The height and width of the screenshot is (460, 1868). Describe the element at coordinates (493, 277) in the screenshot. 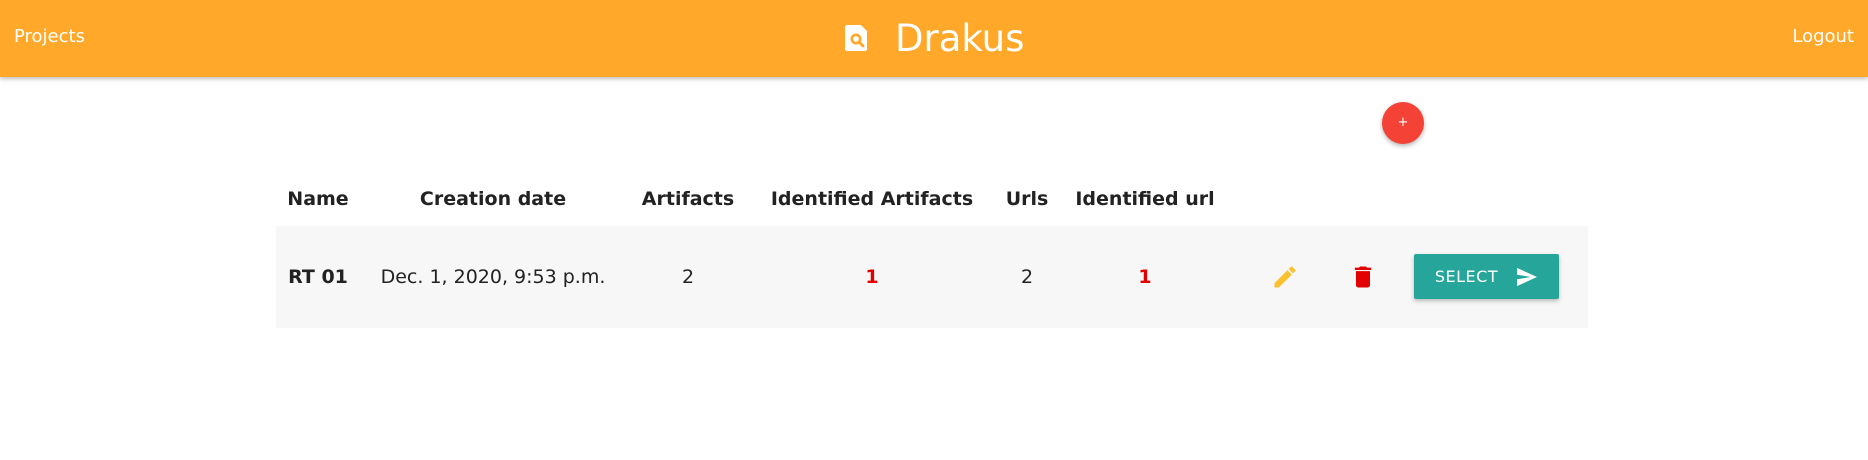

I see `project-creation-date: Dec. 1, 2020, 9:53 p.m.` at that location.